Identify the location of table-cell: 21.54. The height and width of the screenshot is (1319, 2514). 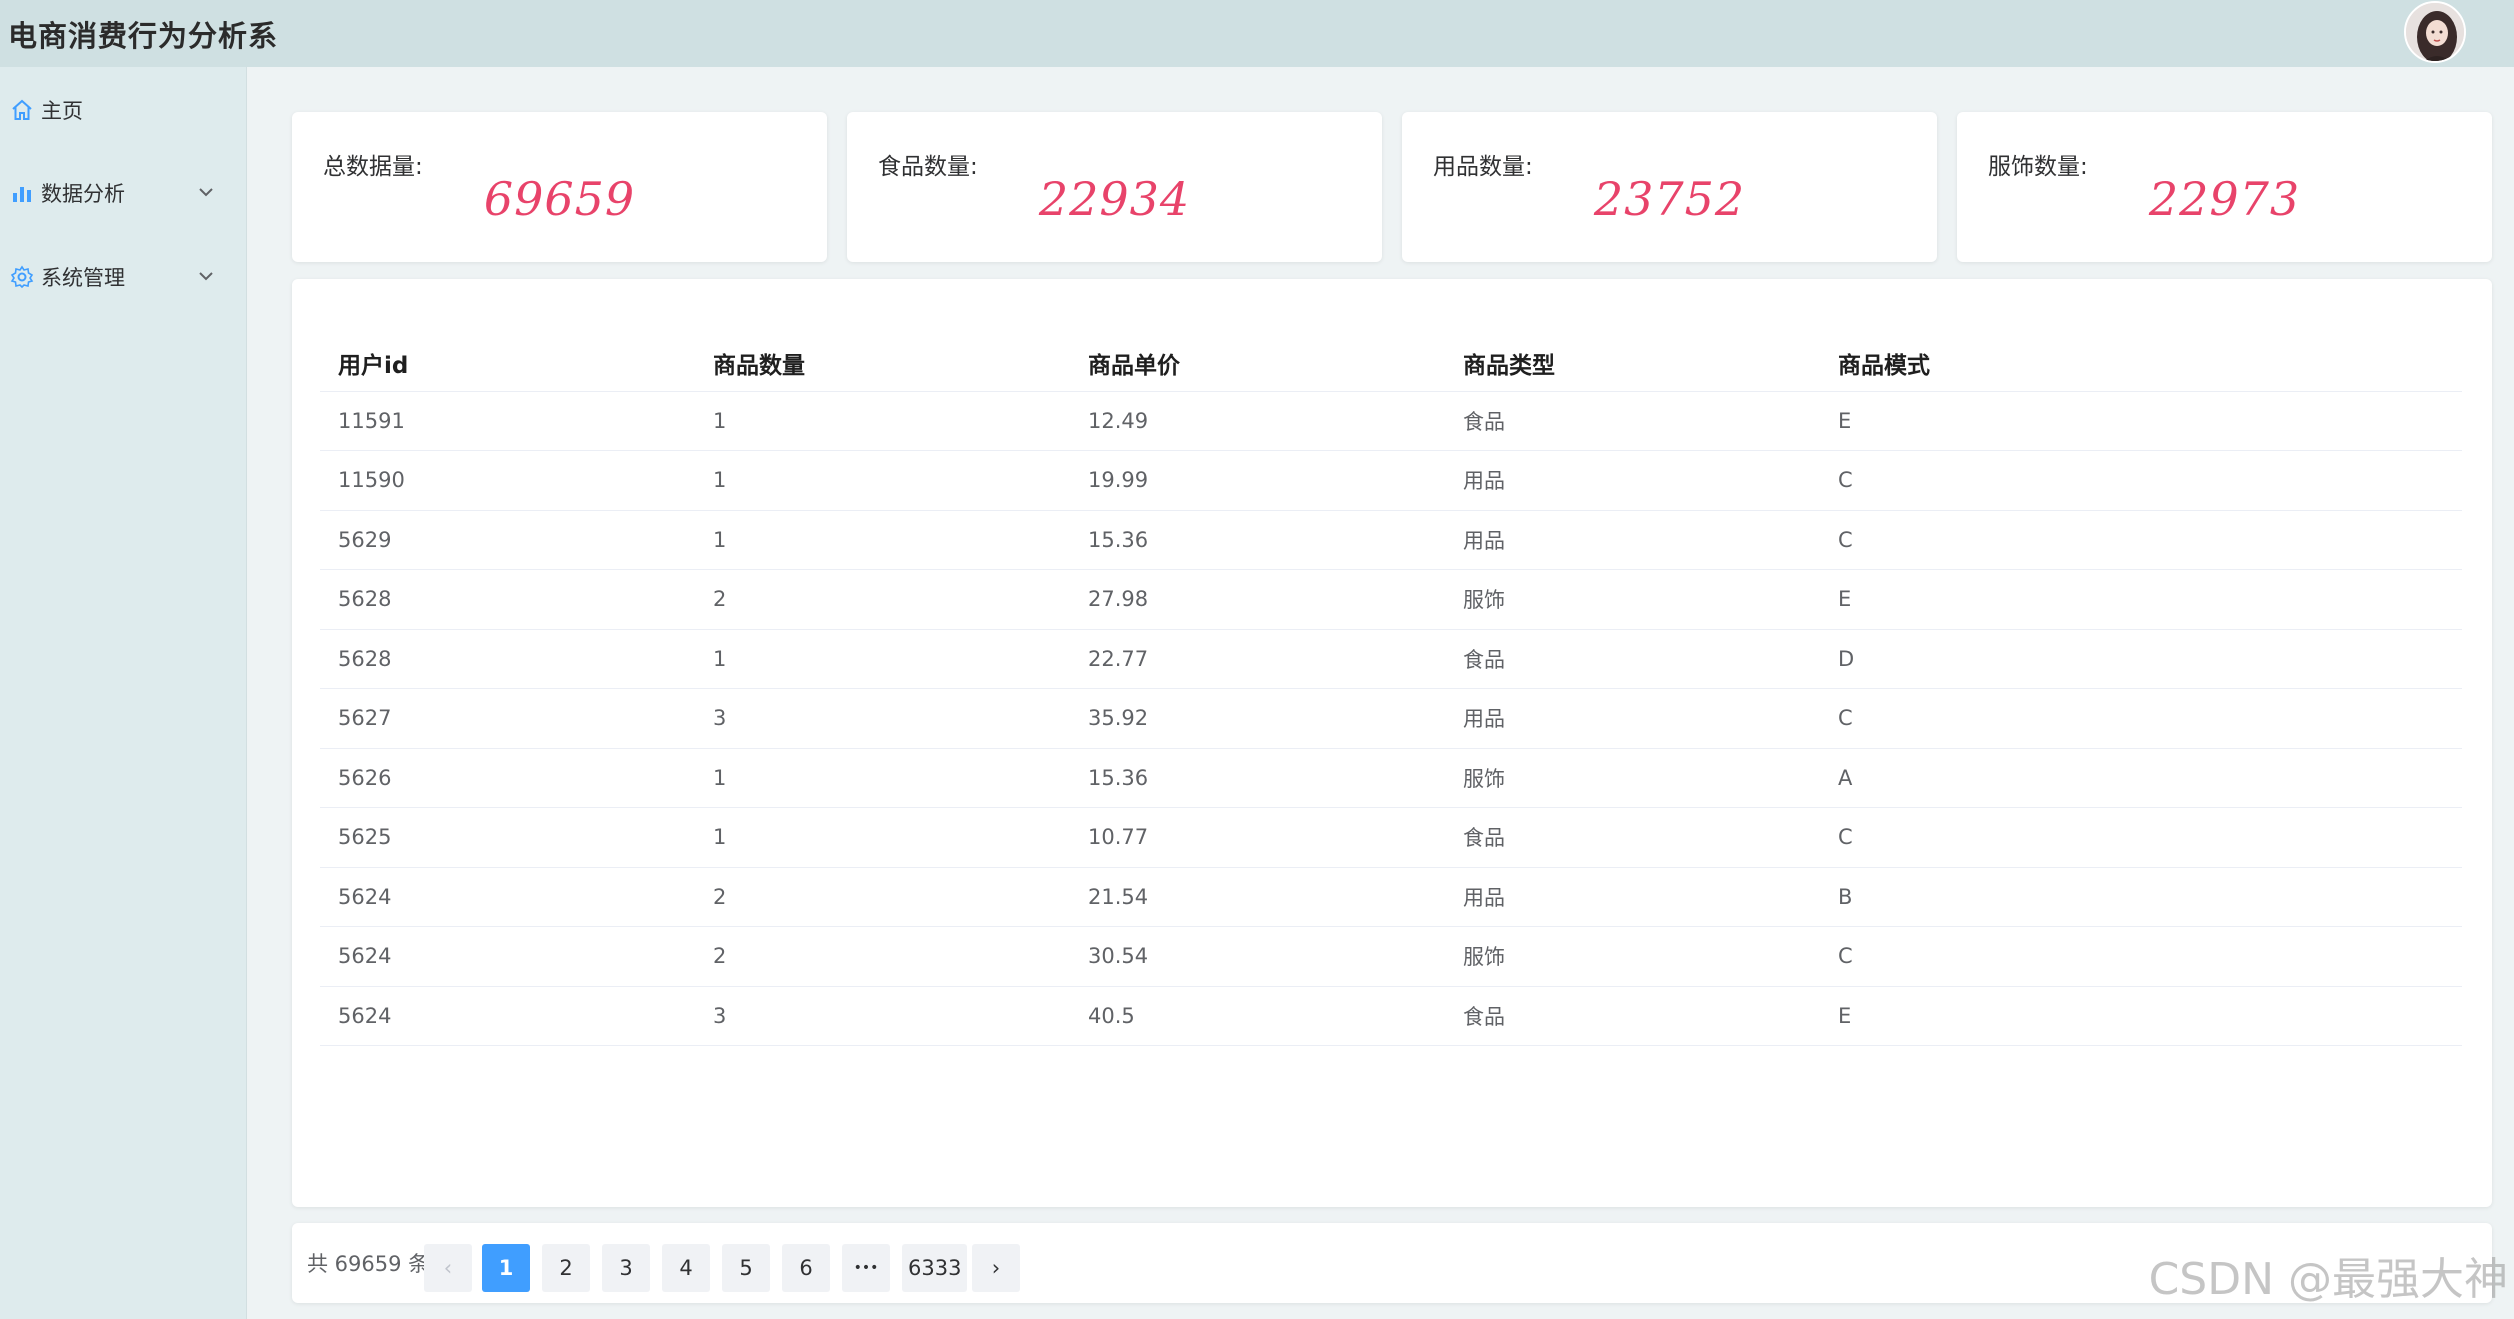
(1257, 897).